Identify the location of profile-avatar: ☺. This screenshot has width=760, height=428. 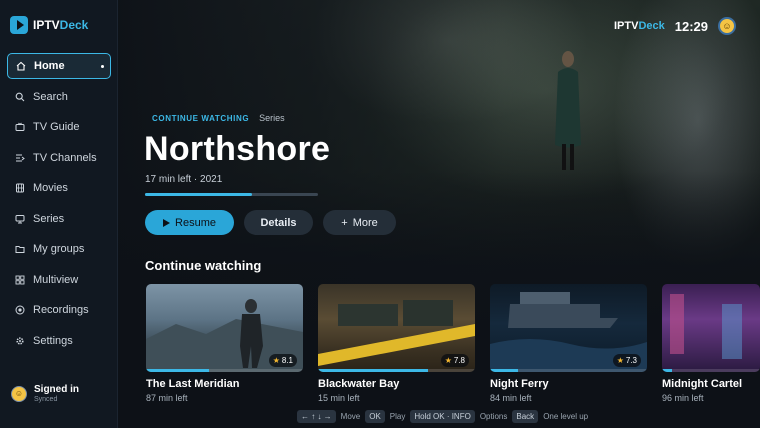
(727, 26).